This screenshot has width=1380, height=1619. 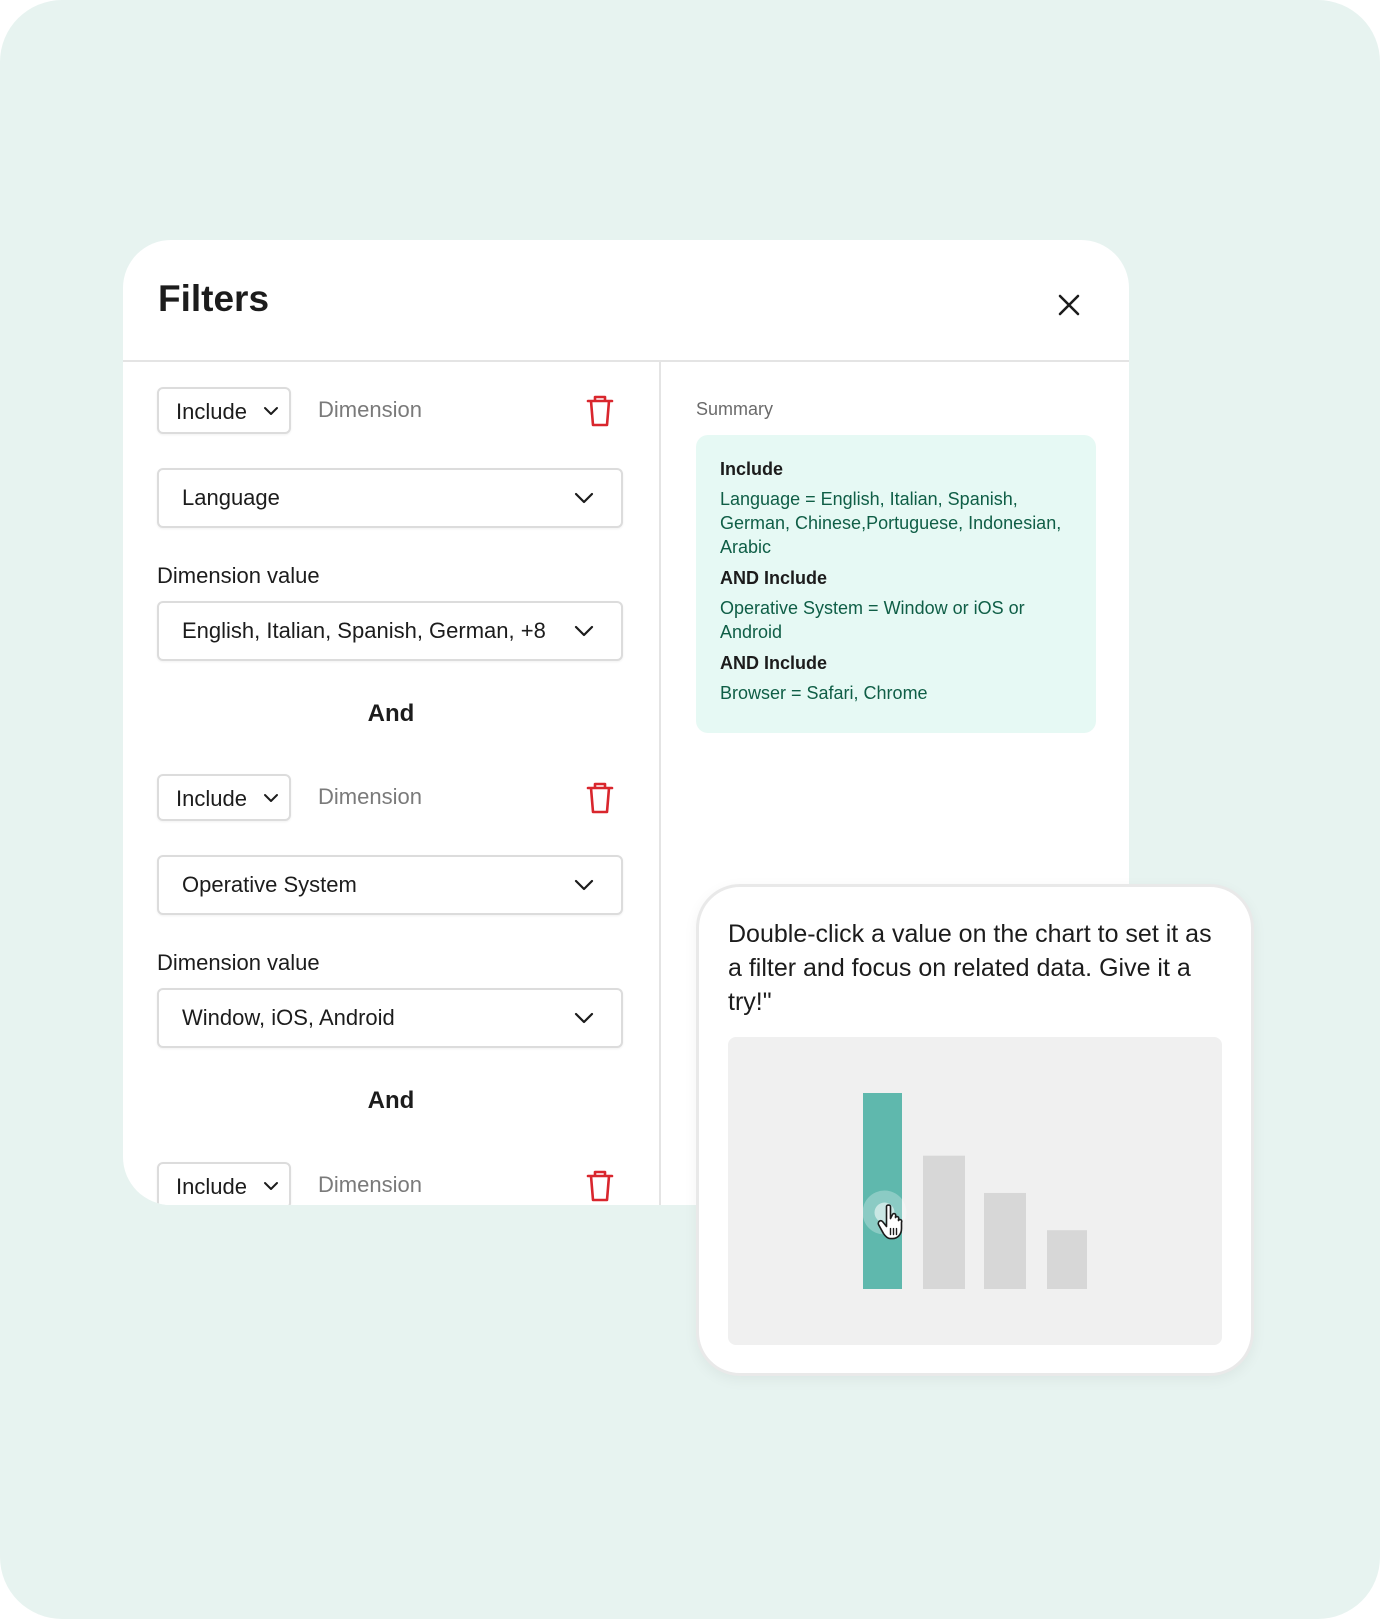 I want to click on modal-title: Filters, so click(x=214, y=298).